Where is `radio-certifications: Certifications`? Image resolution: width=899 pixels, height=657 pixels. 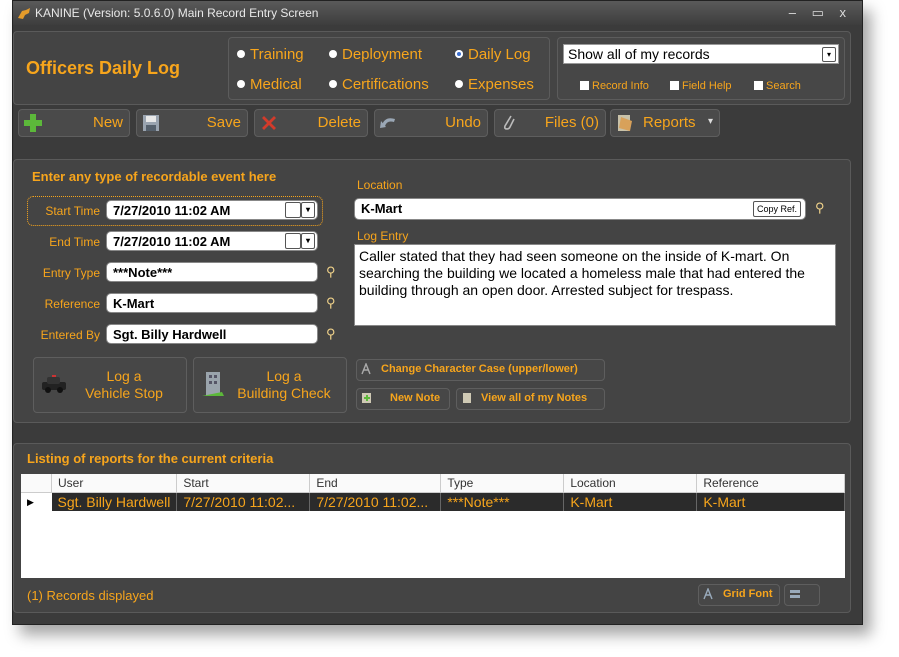 radio-certifications: Certifications is located at coordinates (379, 84).